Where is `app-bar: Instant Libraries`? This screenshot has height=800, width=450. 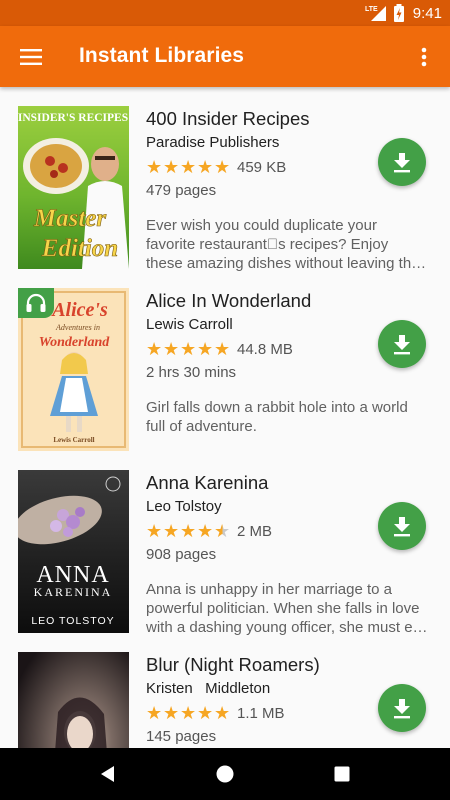
app-bar: Instant Libraries is located at coordinates (225, 56).